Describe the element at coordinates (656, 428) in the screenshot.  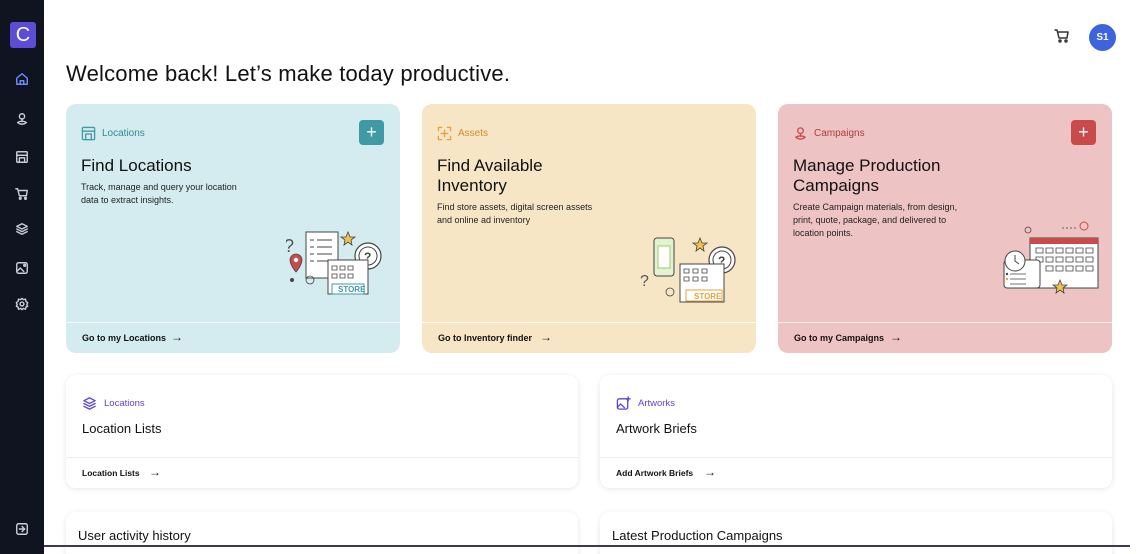
I see `card-title: Artwork Briefs` at that location.